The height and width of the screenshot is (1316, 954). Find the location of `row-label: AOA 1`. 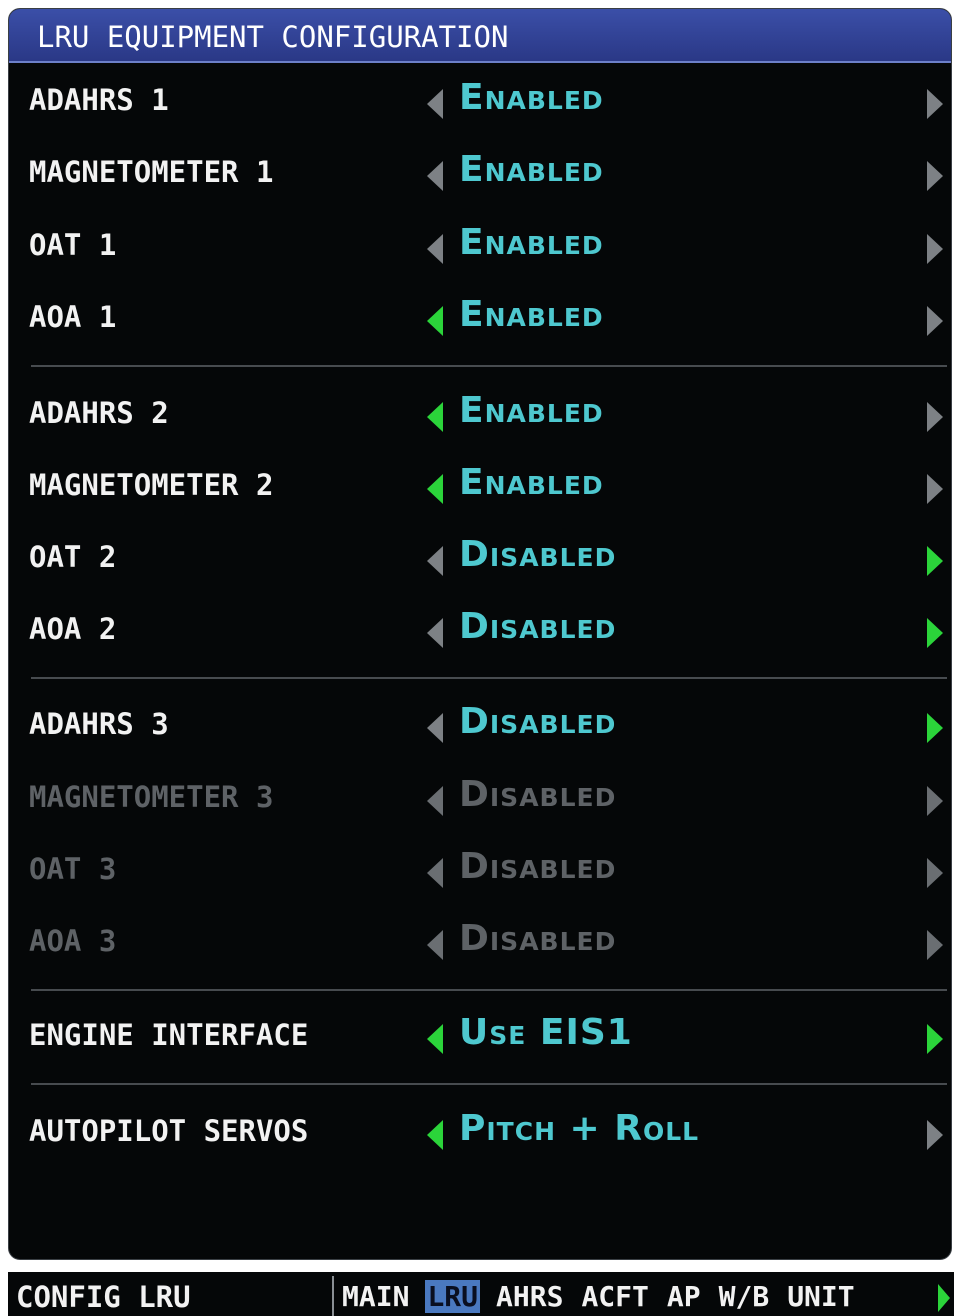

row-label: AOA 1 is located at coordinates (73, 317).